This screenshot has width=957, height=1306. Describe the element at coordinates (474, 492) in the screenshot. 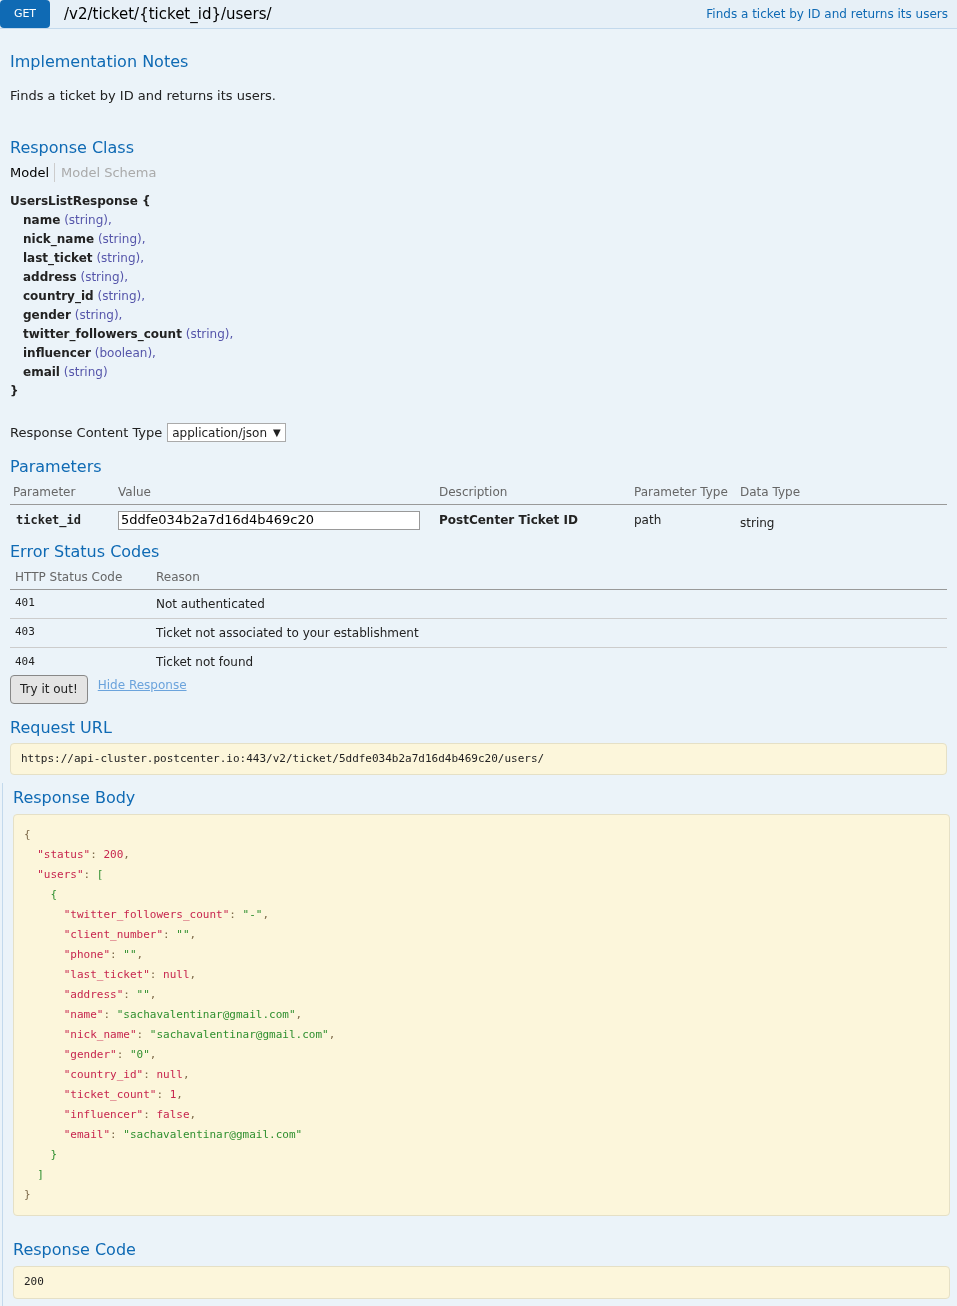

I see `column-header: Description` at that location.